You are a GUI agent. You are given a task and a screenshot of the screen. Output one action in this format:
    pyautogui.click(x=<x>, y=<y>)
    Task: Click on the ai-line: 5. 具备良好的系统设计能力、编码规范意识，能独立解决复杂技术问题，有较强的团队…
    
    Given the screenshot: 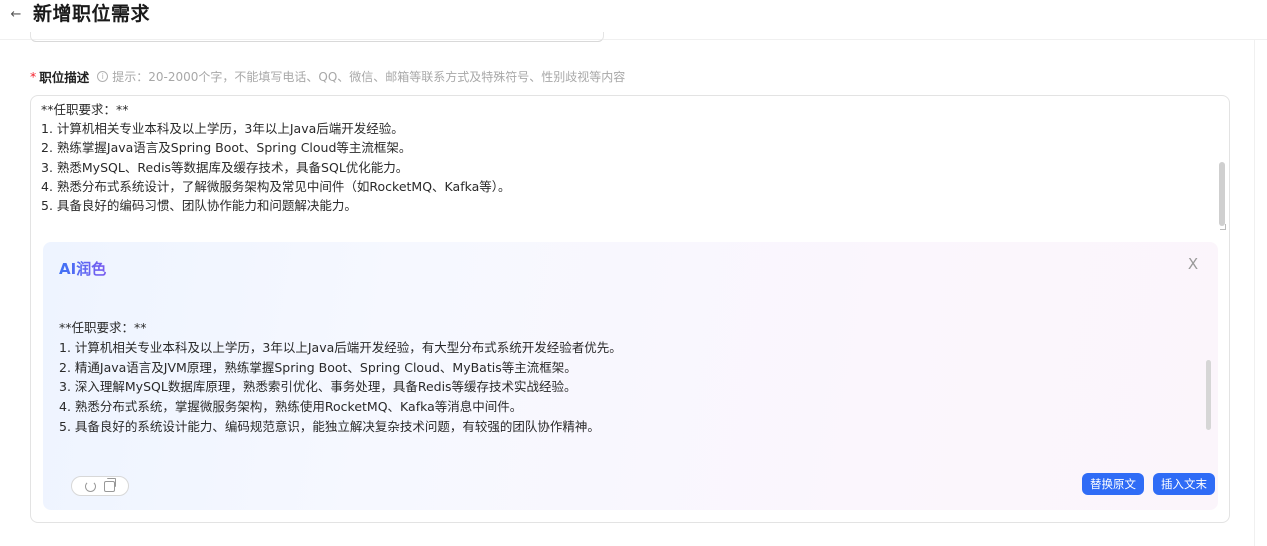 What is the action you would take?
    pyautogui.click(x=329, y=426)
    